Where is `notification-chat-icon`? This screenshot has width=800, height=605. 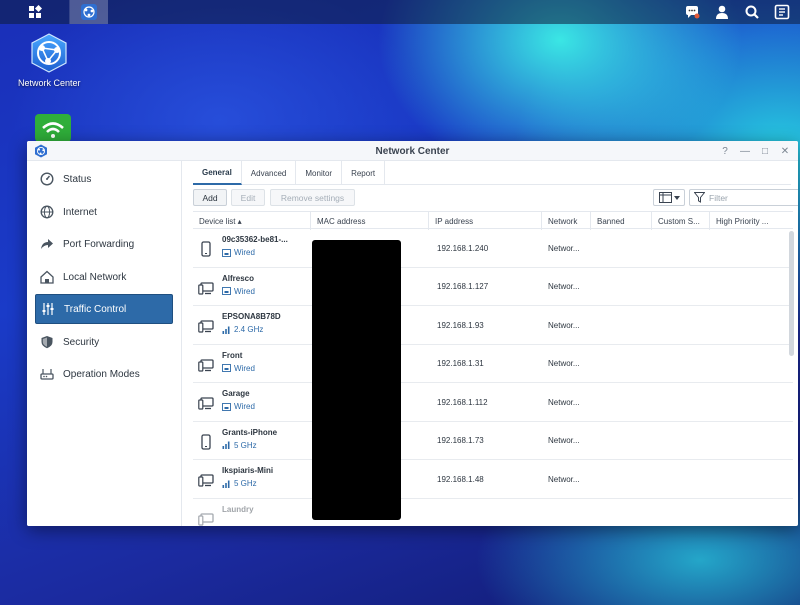
notification-chat-icon is located at coordinates (693, 12).